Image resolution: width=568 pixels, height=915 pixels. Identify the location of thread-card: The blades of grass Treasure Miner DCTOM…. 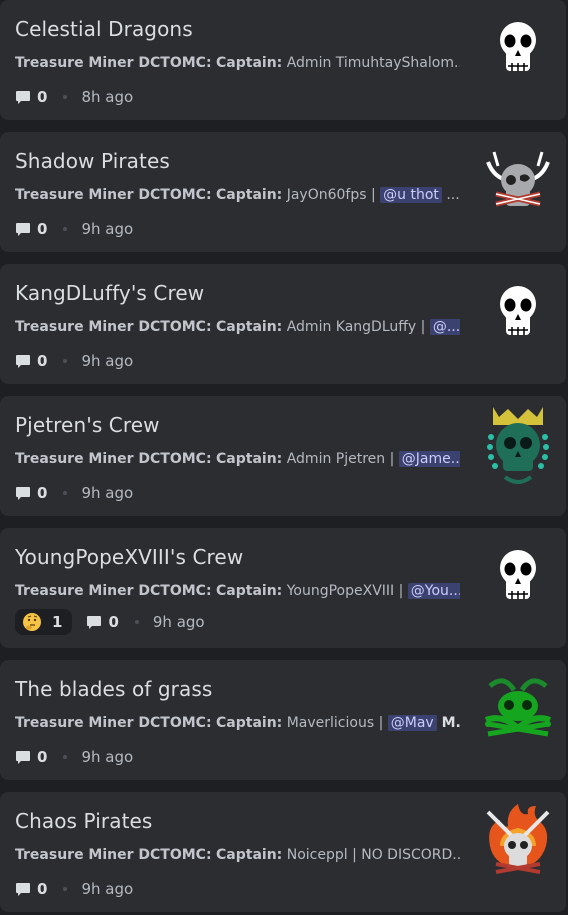
(283, 720).